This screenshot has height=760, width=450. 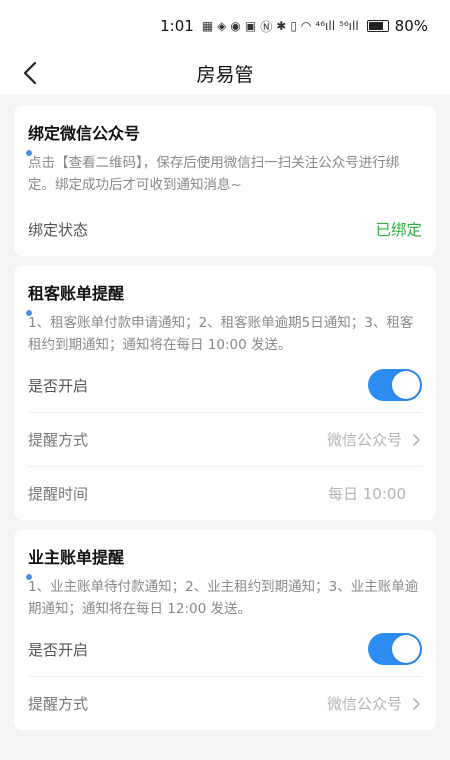 I want to click on nfc-icon: Ⓝ, so click(x=266, y=26).